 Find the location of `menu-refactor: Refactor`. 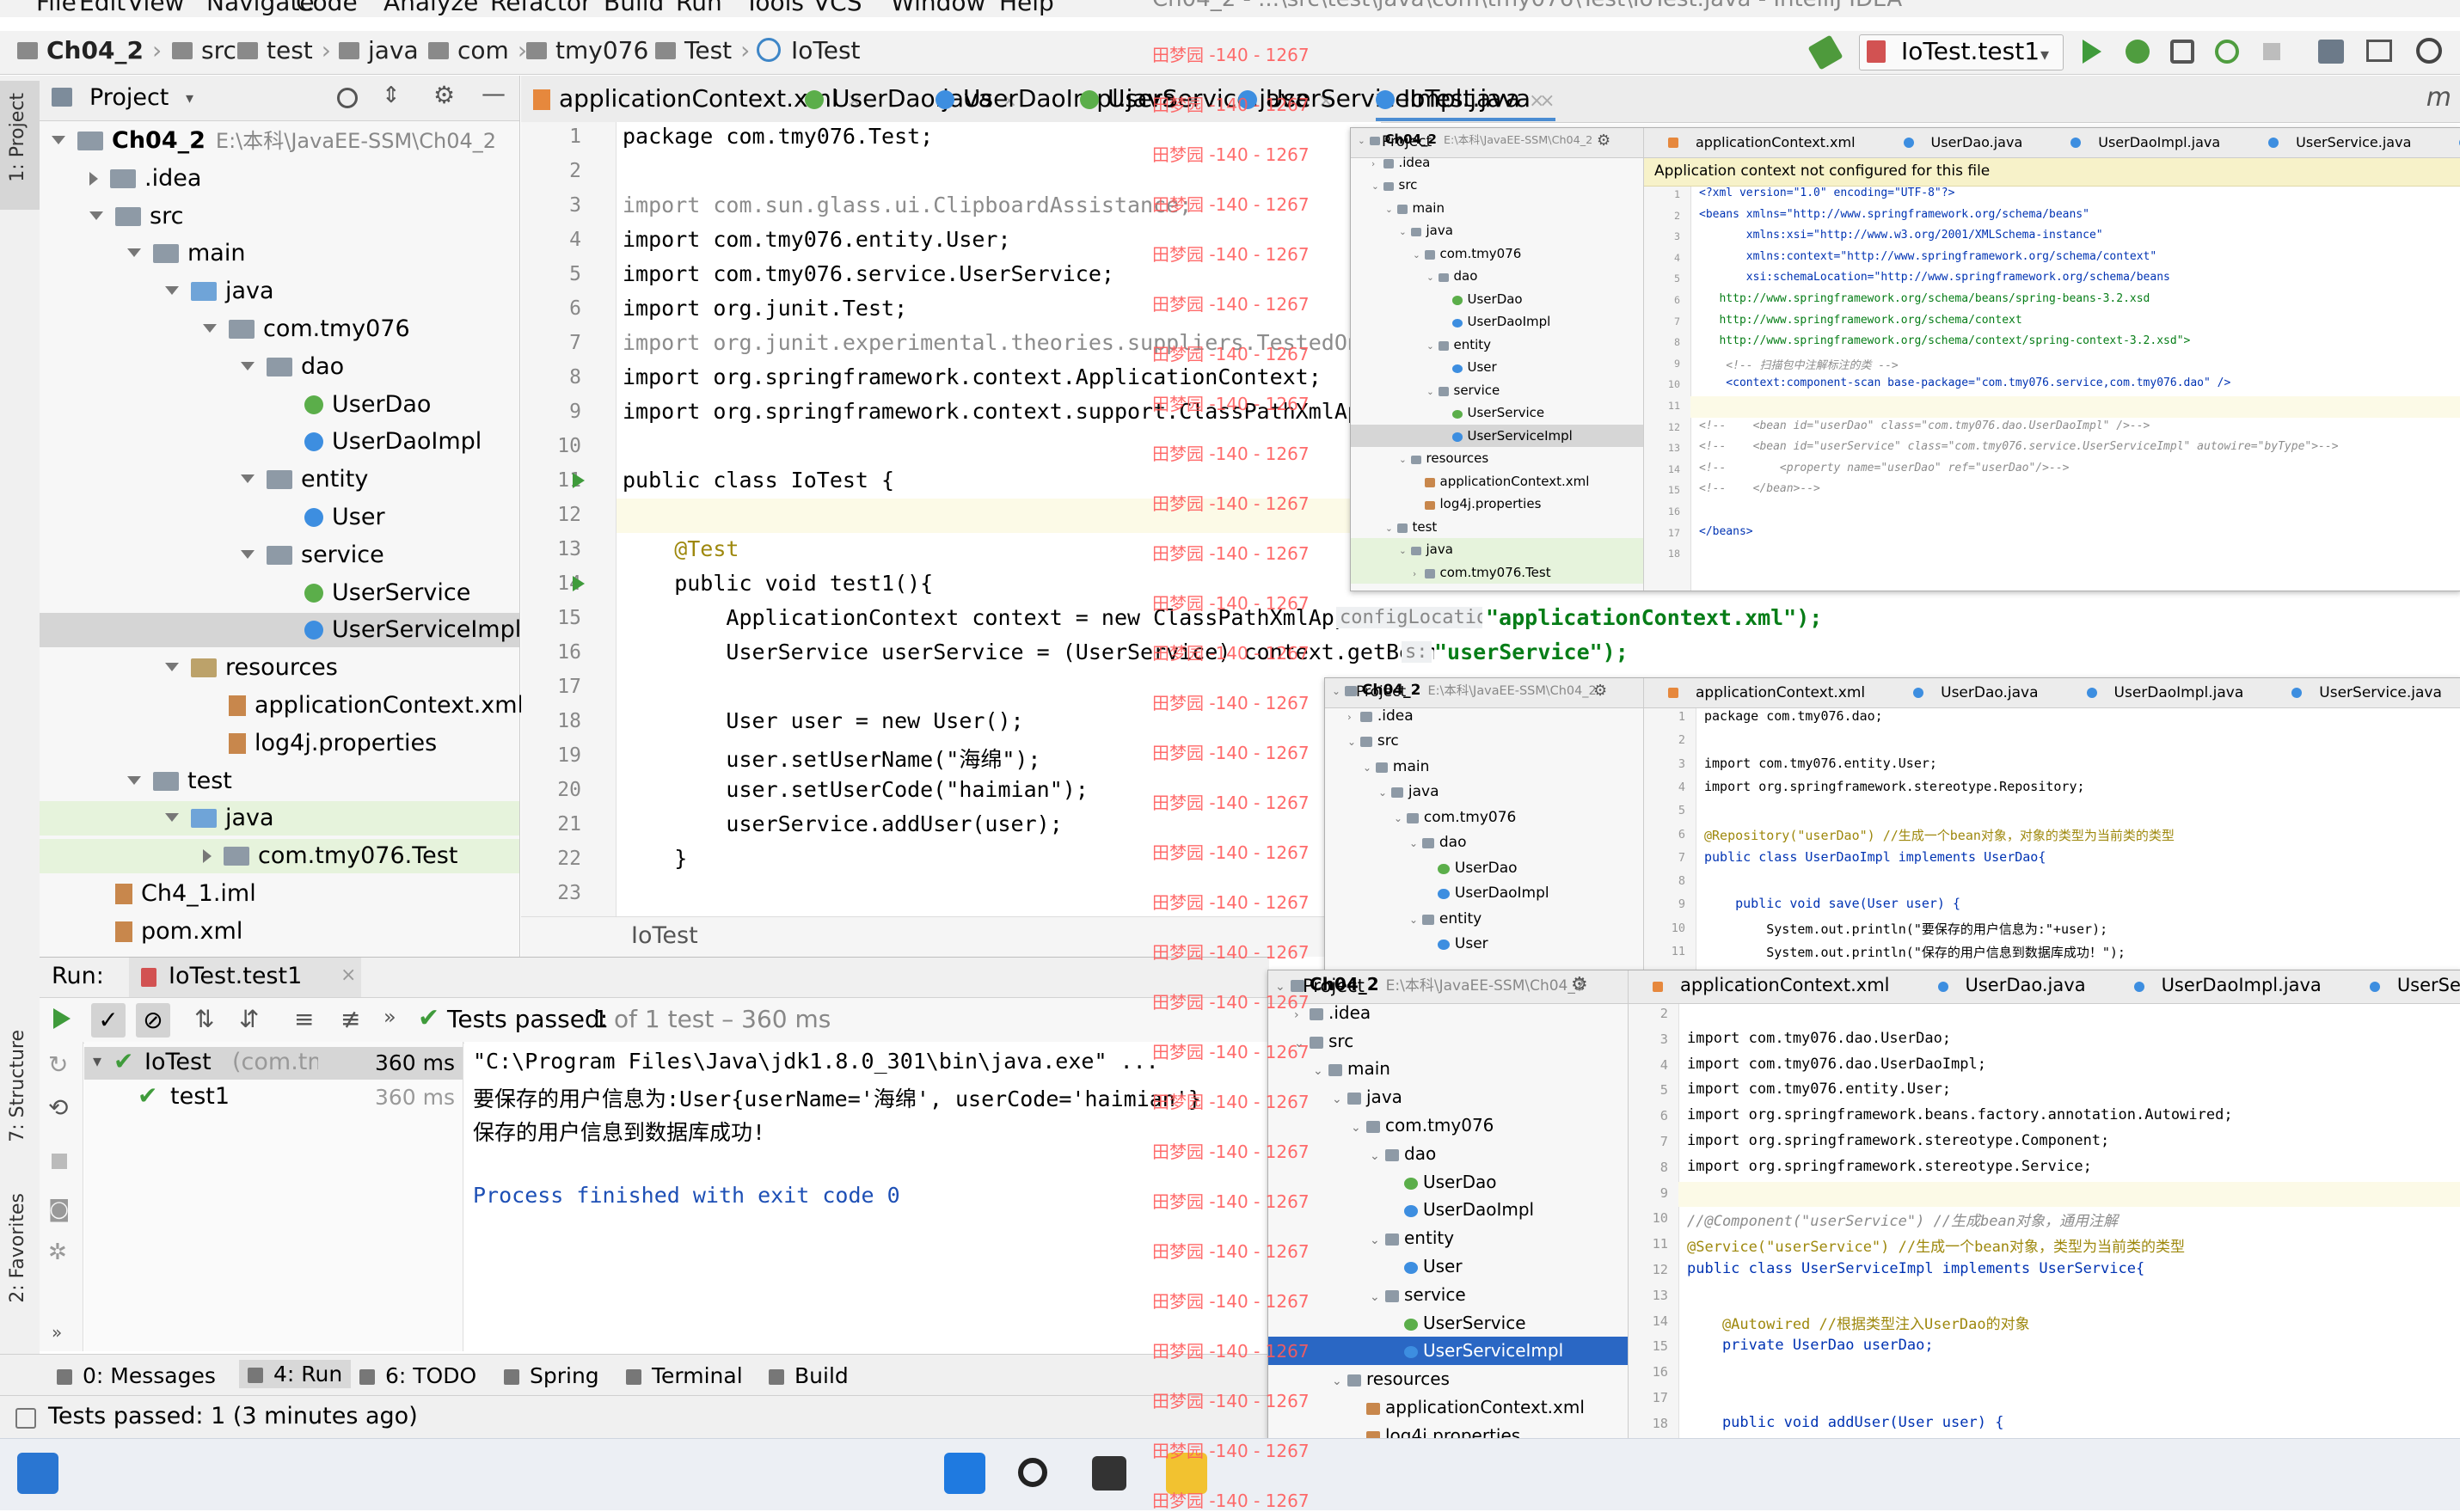

menu-refactor: Refactor is located at coordinates (540, 8).